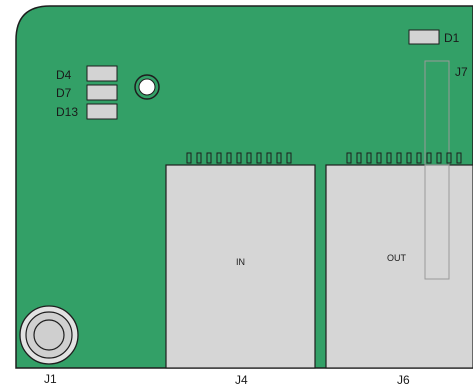 The image size is (473, 387). What do you see at coordinates (102, 73) in the screenshot?
I see `led-d4` at bounding box center [102, 73].